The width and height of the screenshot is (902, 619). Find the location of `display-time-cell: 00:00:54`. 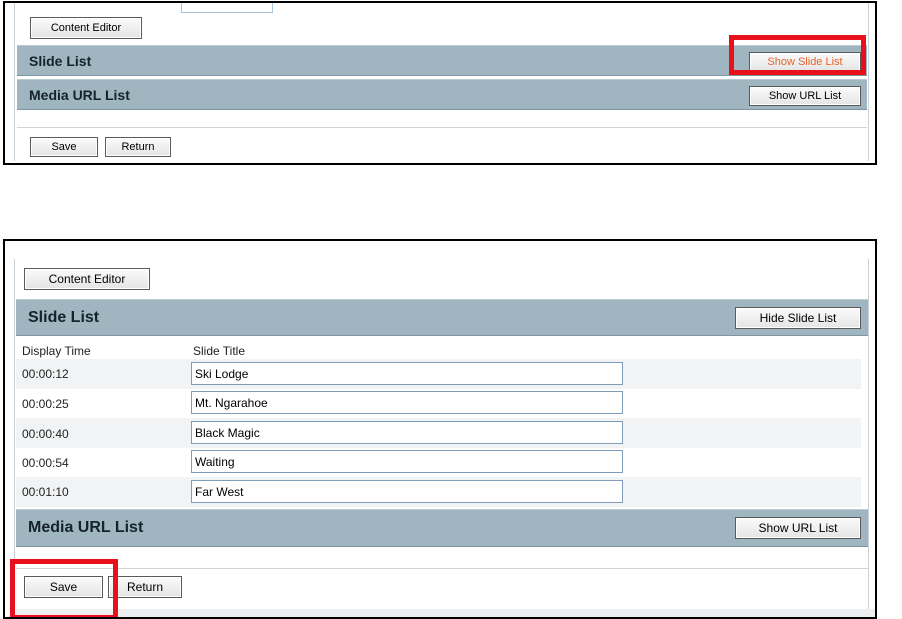

display-time-cell: 00:00:54 is located at coordinates (45, 463).